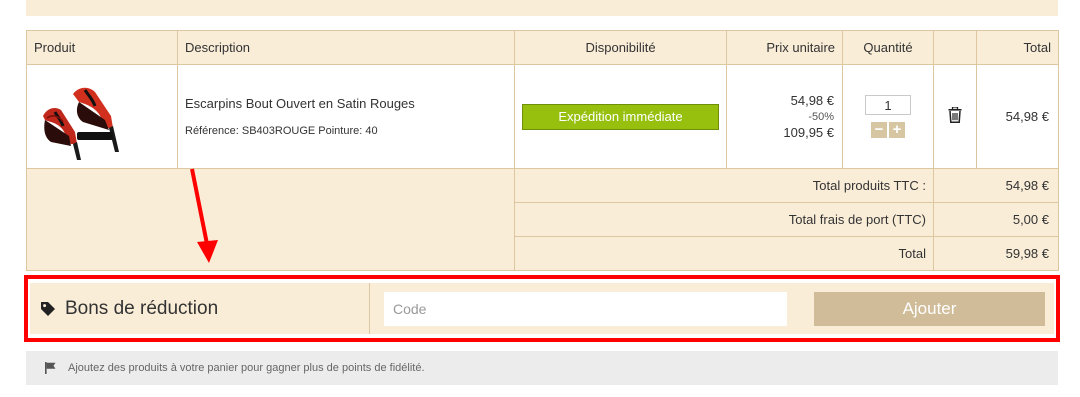  I want to click on product-image-cell, so click(102, 116).